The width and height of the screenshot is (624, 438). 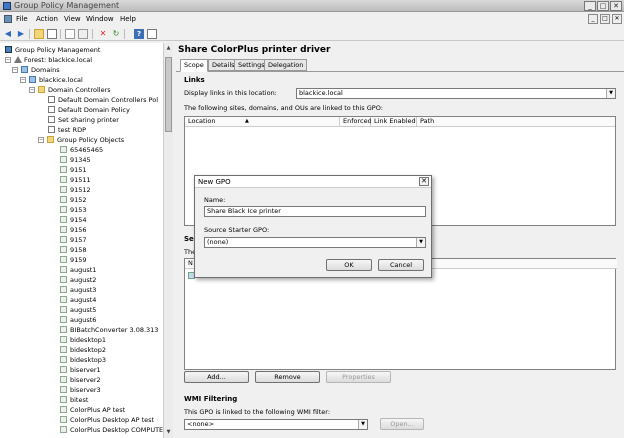 I want to click on chevron-down-icon: ▼, so click(x=420, y=242).